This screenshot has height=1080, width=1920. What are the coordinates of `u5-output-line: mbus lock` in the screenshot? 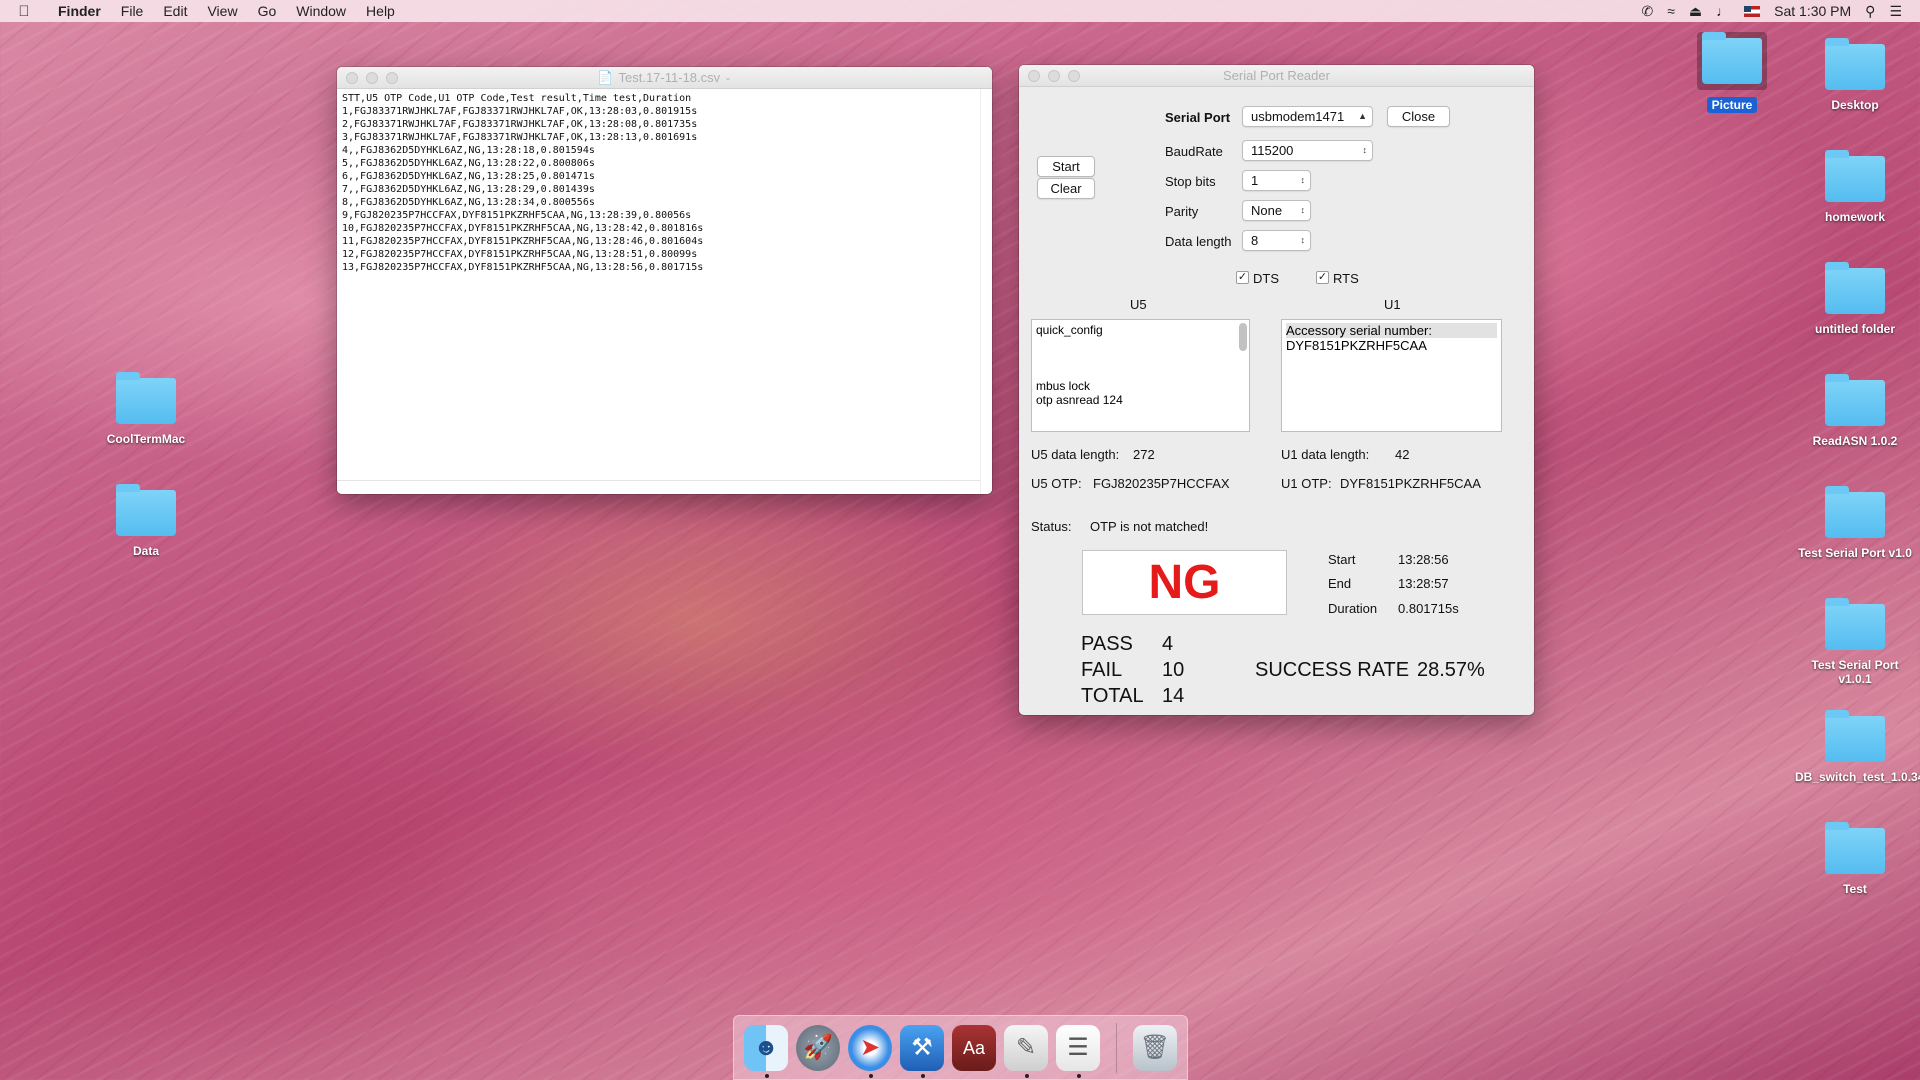 It's located at (1063, 386).